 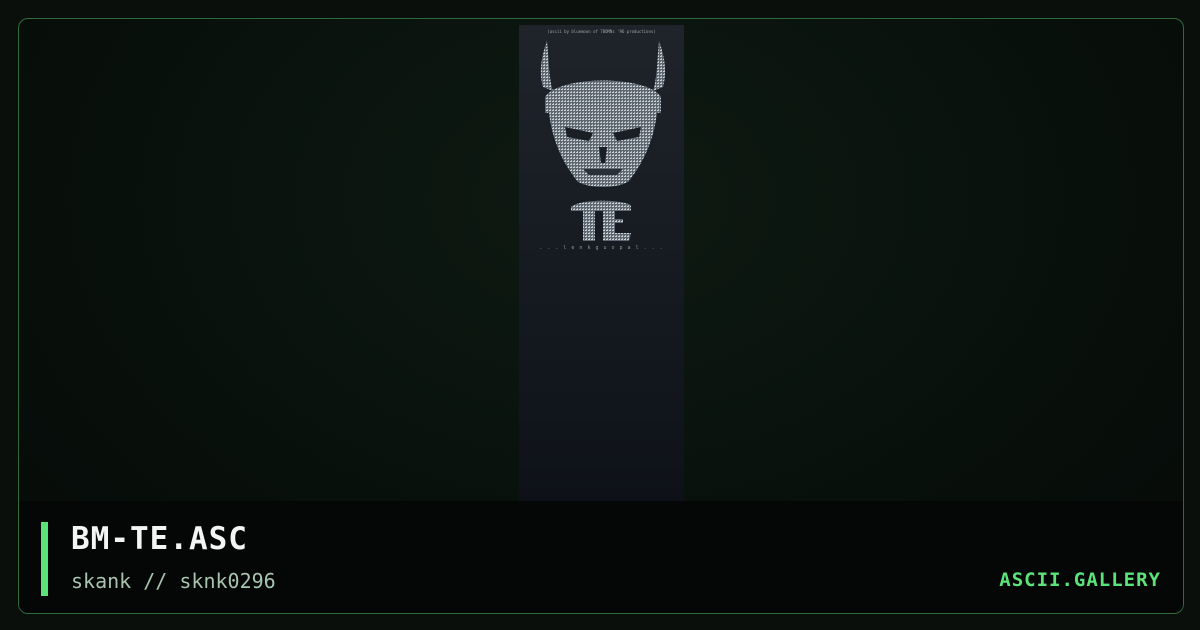 What do you see at coordinates (601, 205) in the screenshot?
I see `logo-bar` at bounding box center [601, 205].